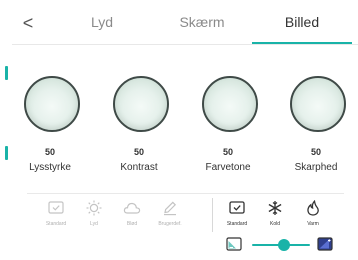  I want to click on hue-value: 50, so click(227, 152).